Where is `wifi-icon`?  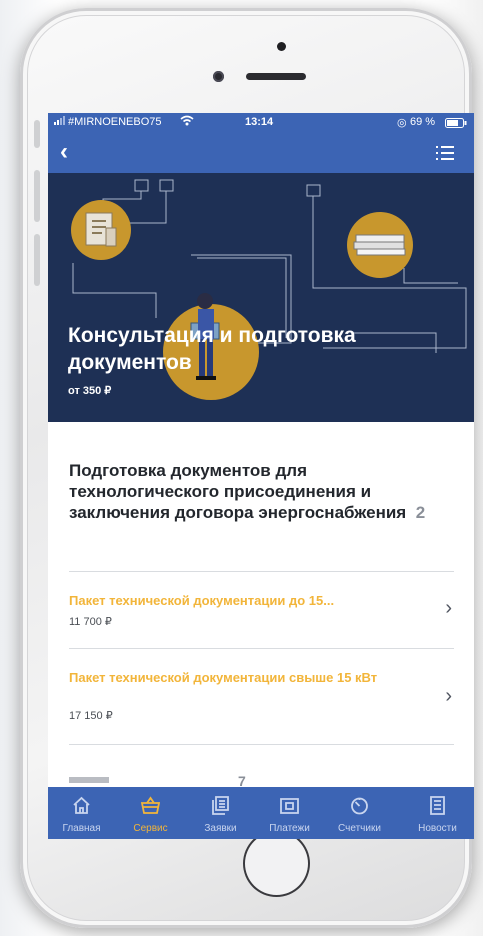
wifi-icon is located at coordinates (187, 122).